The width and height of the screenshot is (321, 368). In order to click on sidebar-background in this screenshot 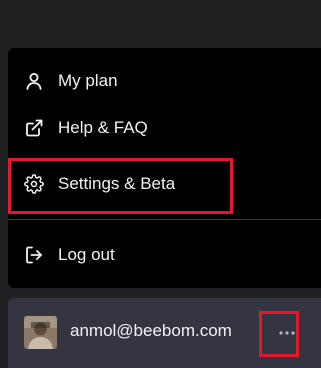, I will do `click(160, 24)`.